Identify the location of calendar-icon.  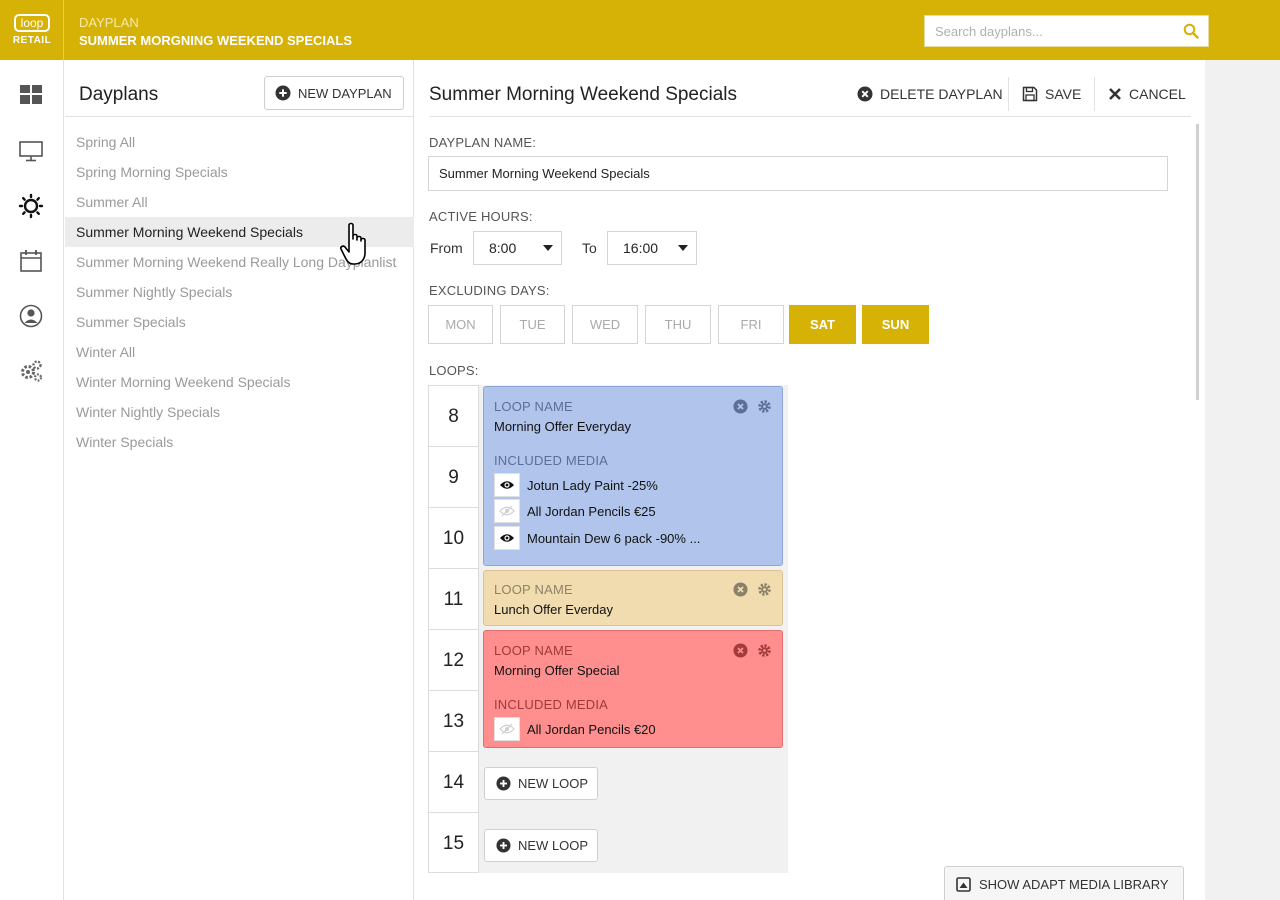
(31, 261).